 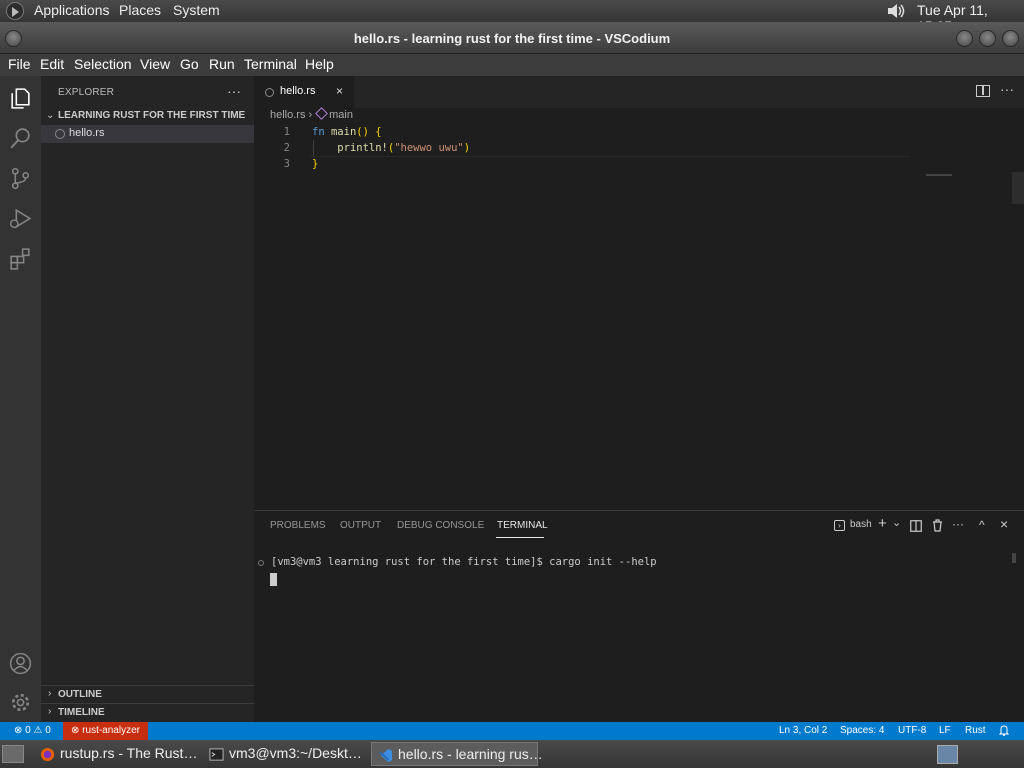 What do you see at coordinates (1004, 524) in the screenshot?
I see `close-panel-icon: ×` at bounding box center [1004, 524].